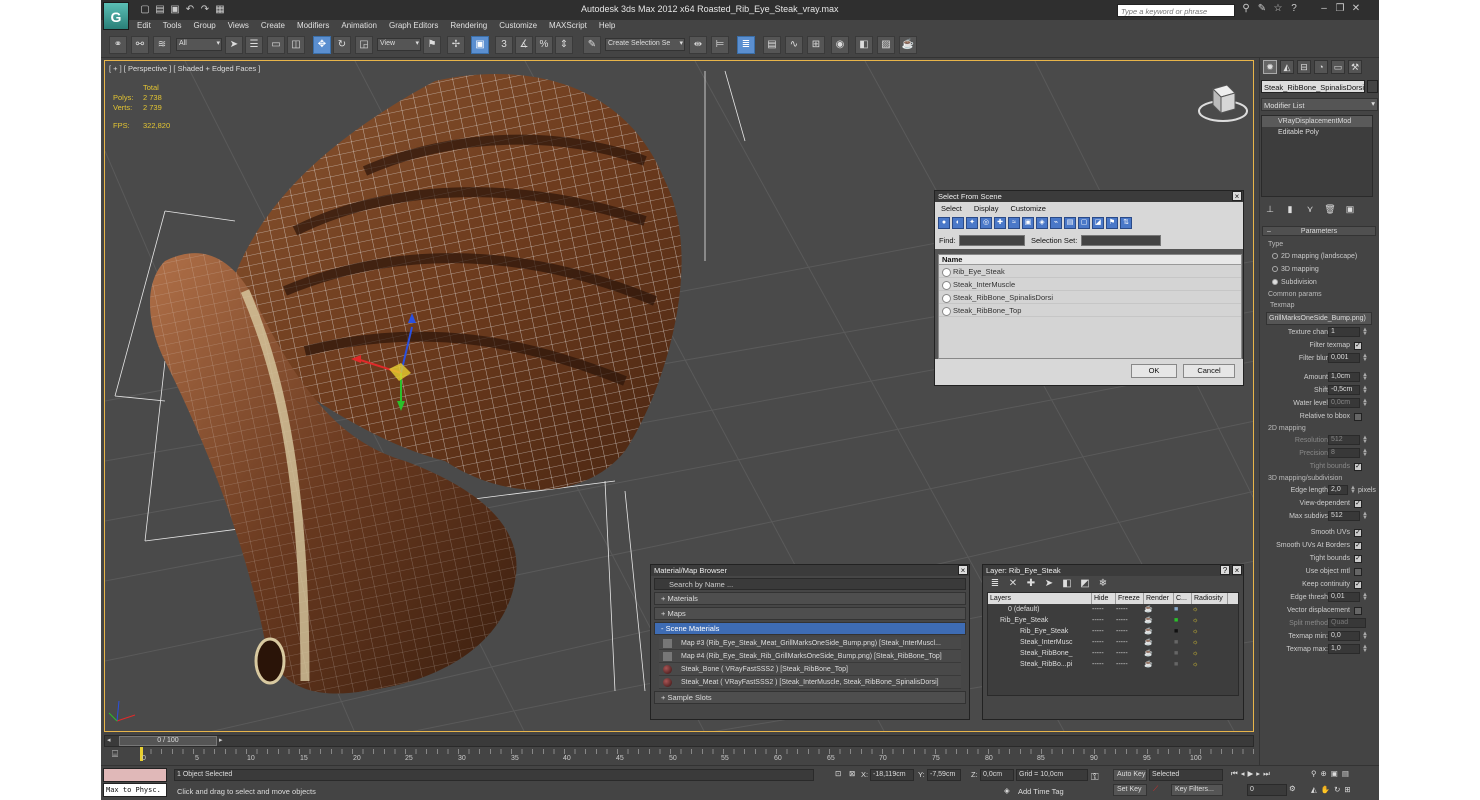 This screenshot has height=800, width=1480. Describe the element at coordinates (1130, 598) in the screenshot. I see `col-freeze: Freeze` at that location.